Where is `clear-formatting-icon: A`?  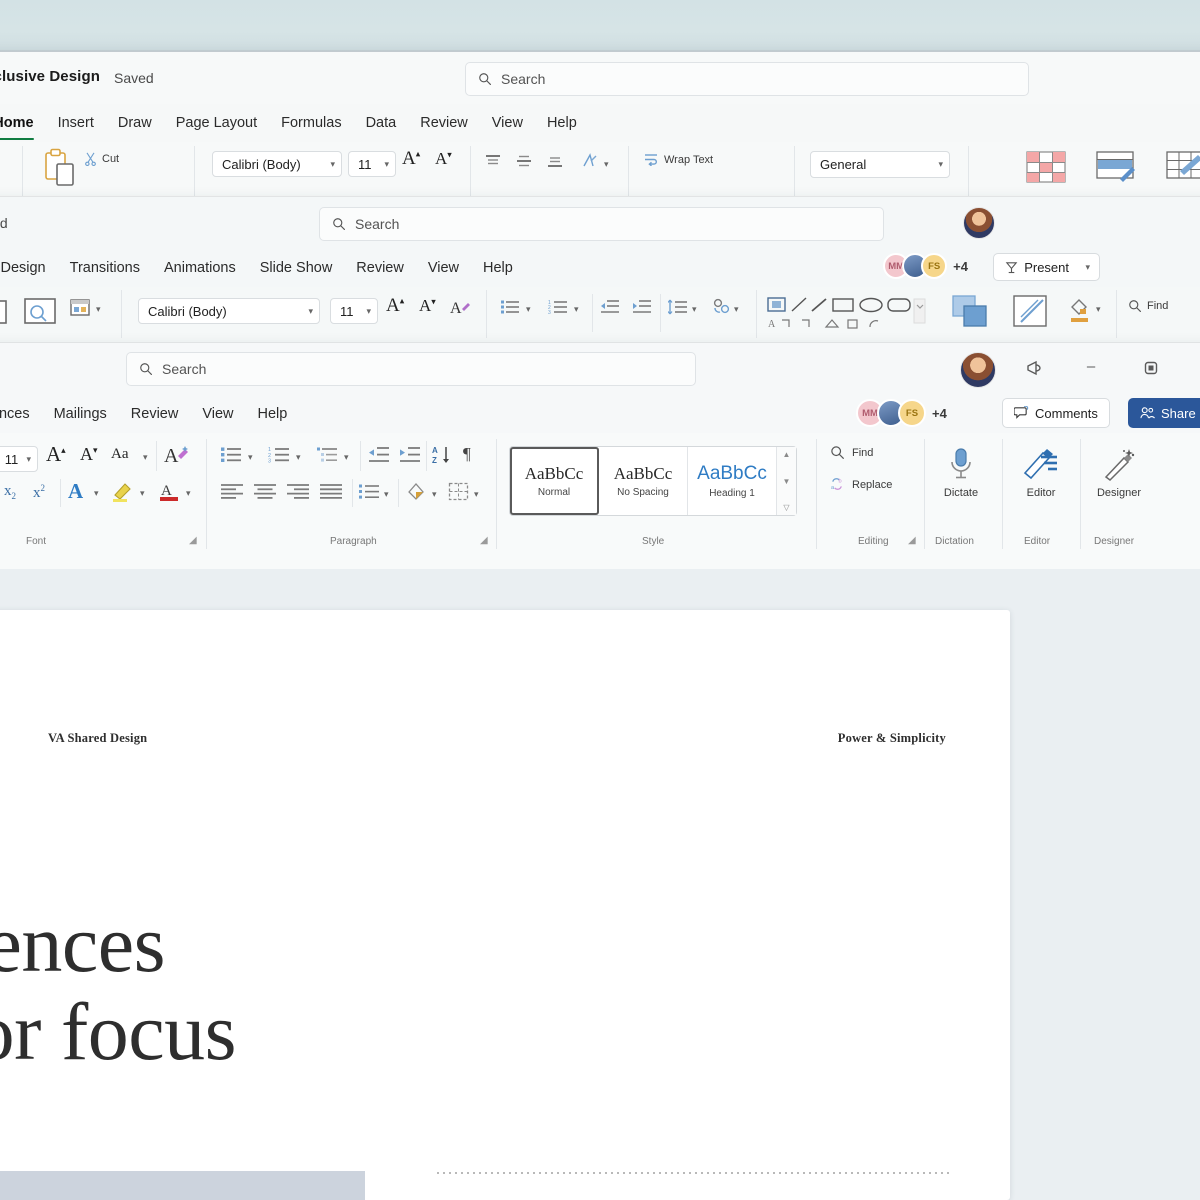
clear-formatting-icon: A is located at coordinates (461, 307).